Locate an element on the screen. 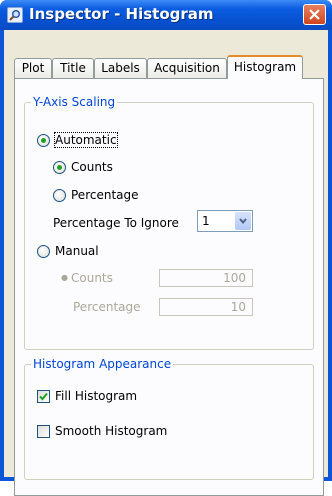  percentage-label: Percentage is located at coordinates (105, 195).